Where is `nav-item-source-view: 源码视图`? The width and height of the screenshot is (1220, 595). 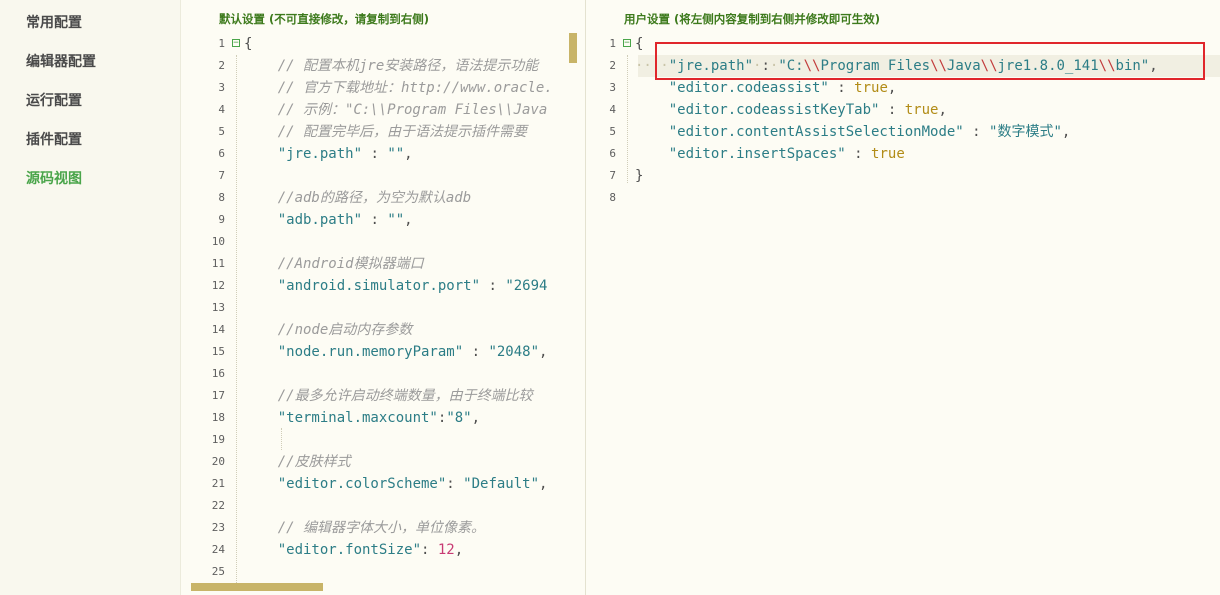
nav-item-source-view: 源码视图 is located at coordinates (54, 178).